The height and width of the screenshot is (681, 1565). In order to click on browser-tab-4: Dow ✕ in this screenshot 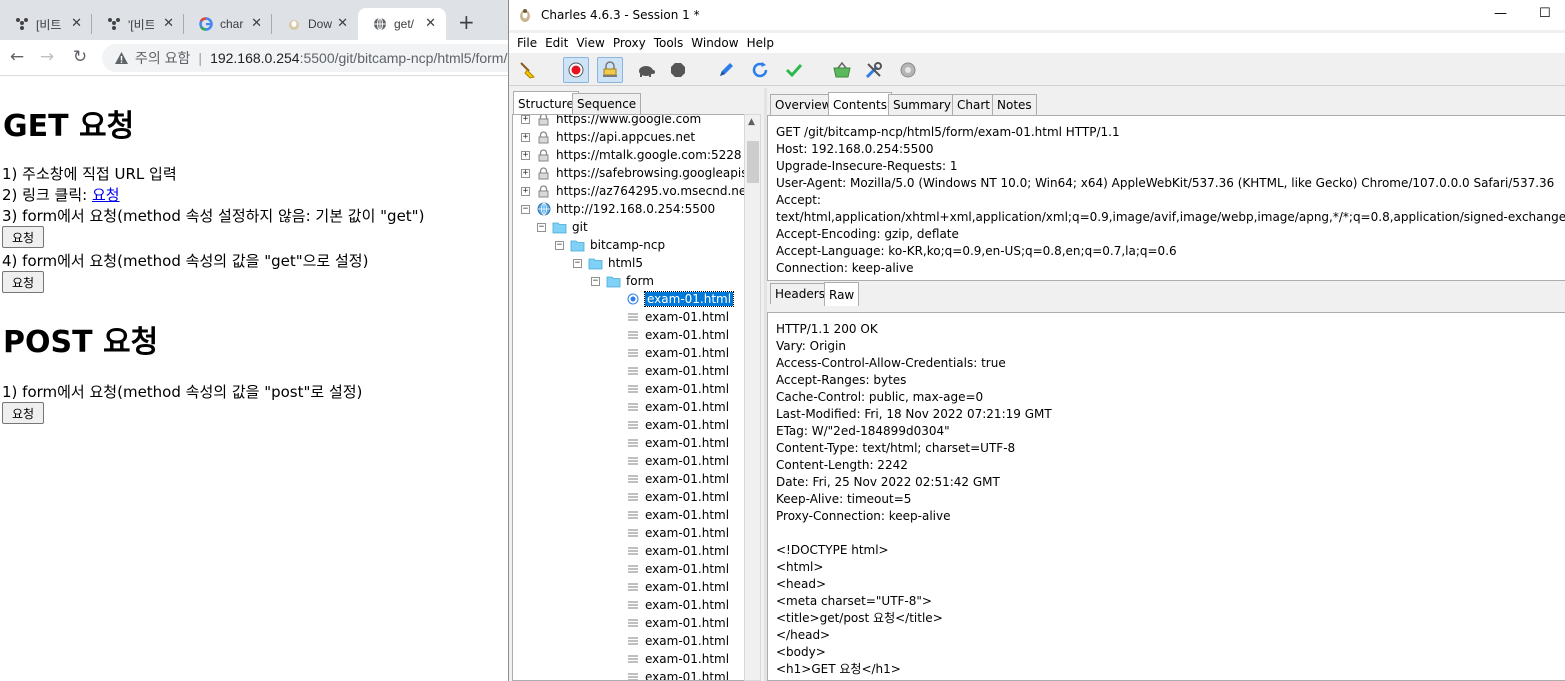, I will do `click(315, 24)`.